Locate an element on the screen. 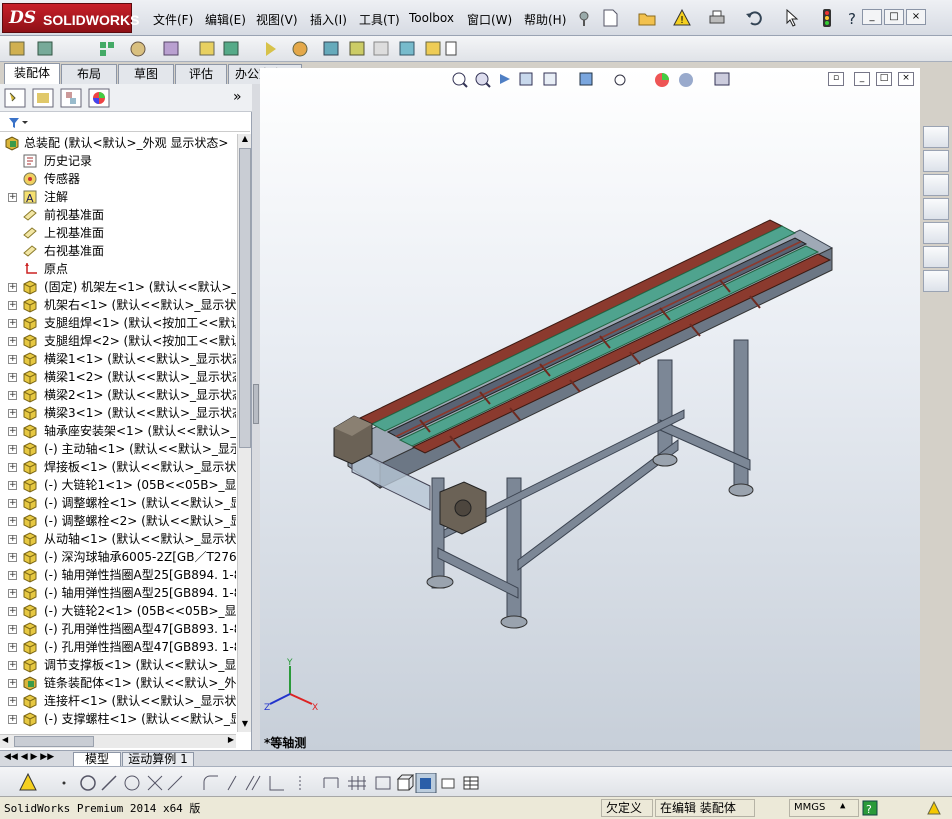 The image size is (952, 819). home-icon is located at coordinates (936, 161).